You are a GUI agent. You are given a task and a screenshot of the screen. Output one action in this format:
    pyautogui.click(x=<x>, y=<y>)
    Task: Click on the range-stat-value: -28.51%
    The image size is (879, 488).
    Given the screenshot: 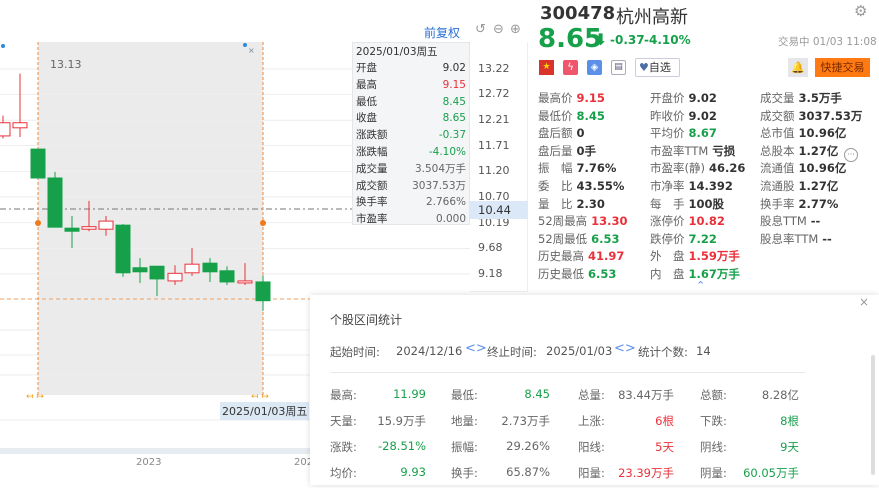 What is the action you would take?
    pyautogui.click(x=402, y=446)
    